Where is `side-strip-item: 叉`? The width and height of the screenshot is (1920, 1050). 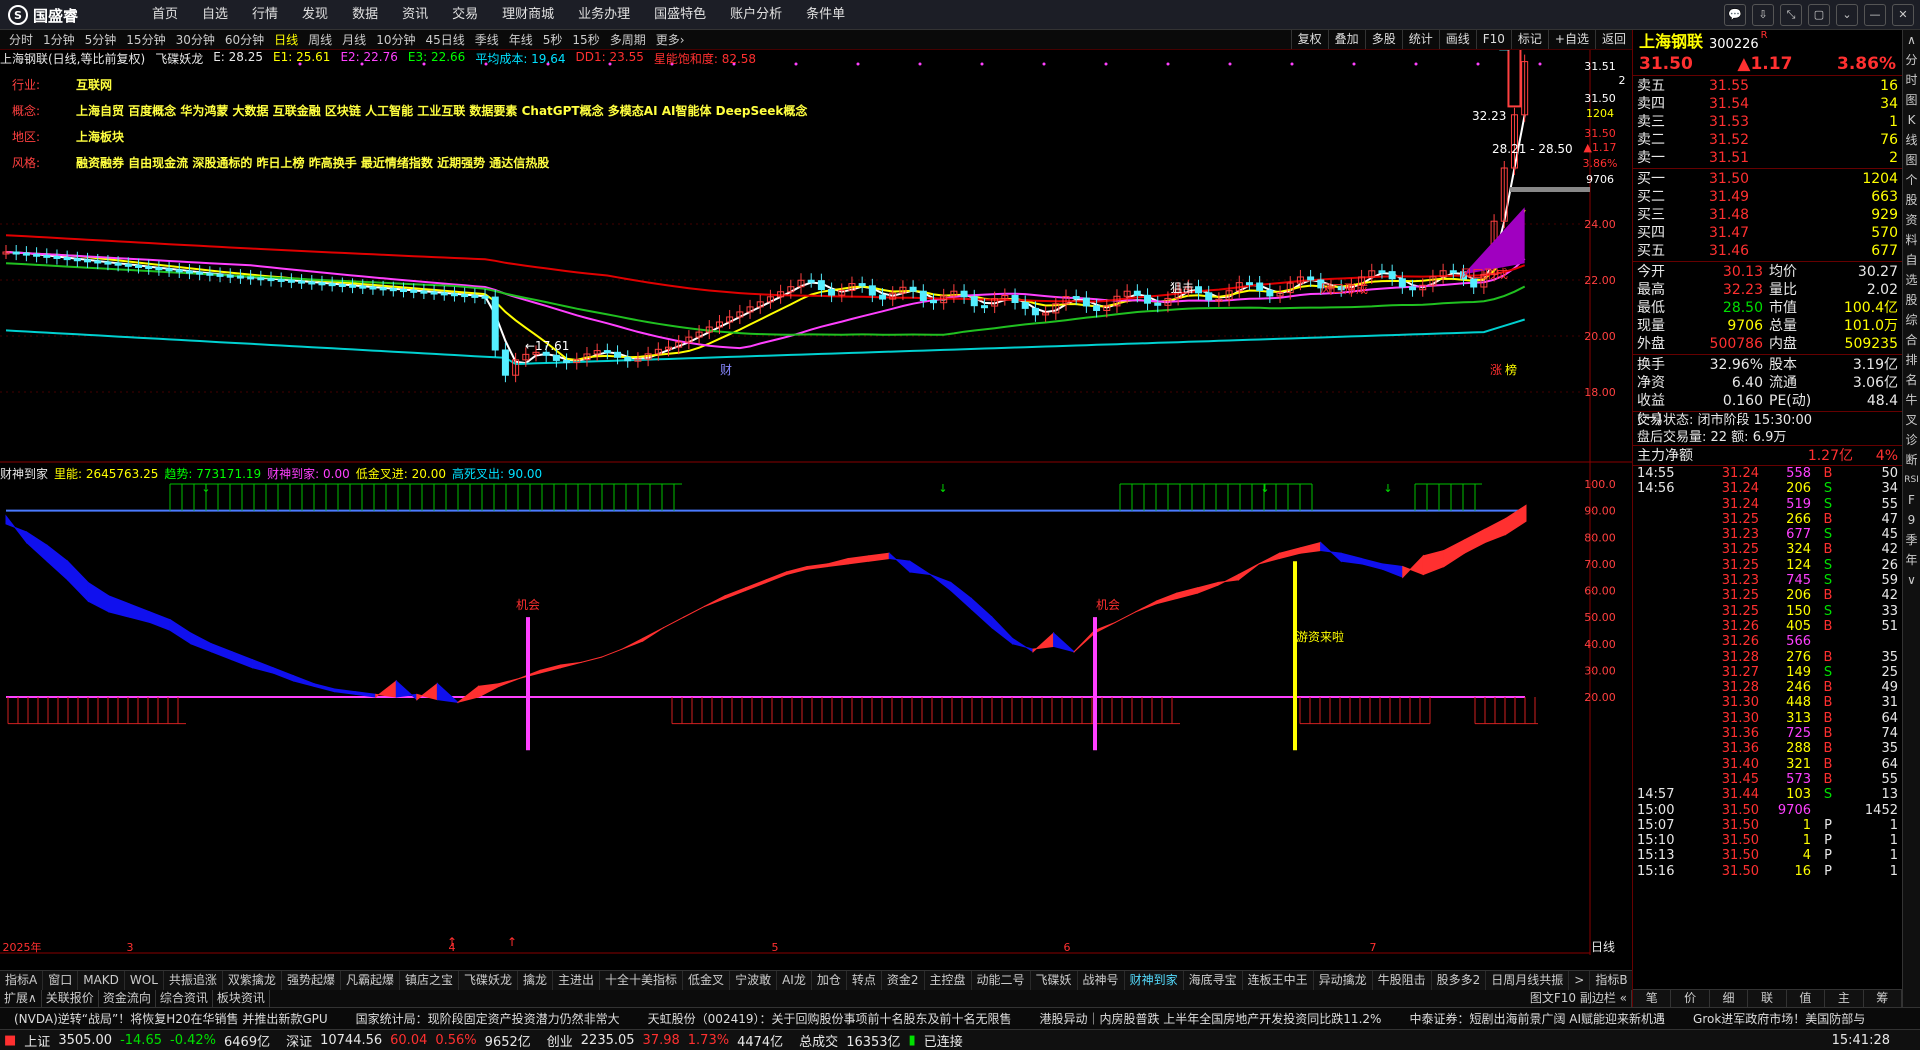 side-strip-item: 叉 is located at coordinates (1911, 420).